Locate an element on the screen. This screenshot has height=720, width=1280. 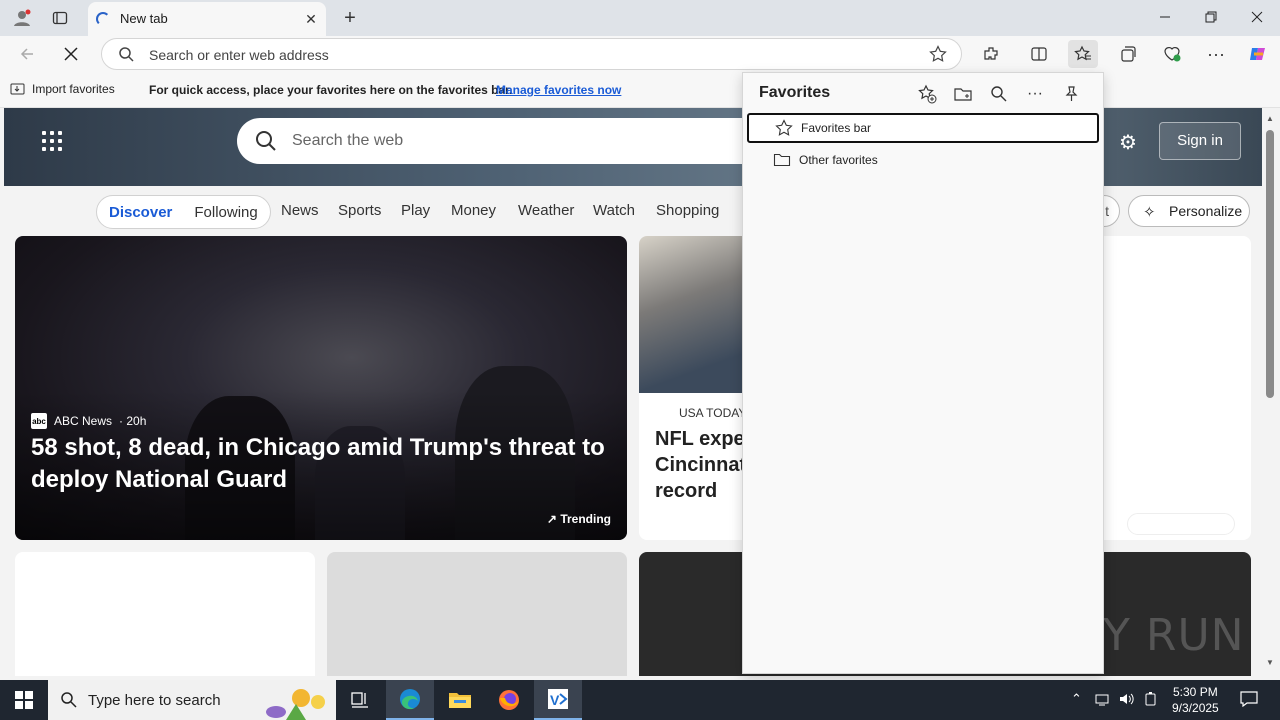
show-hidden-icons-chevron-icon: ⌃ is located at coordinates (1076, 699).